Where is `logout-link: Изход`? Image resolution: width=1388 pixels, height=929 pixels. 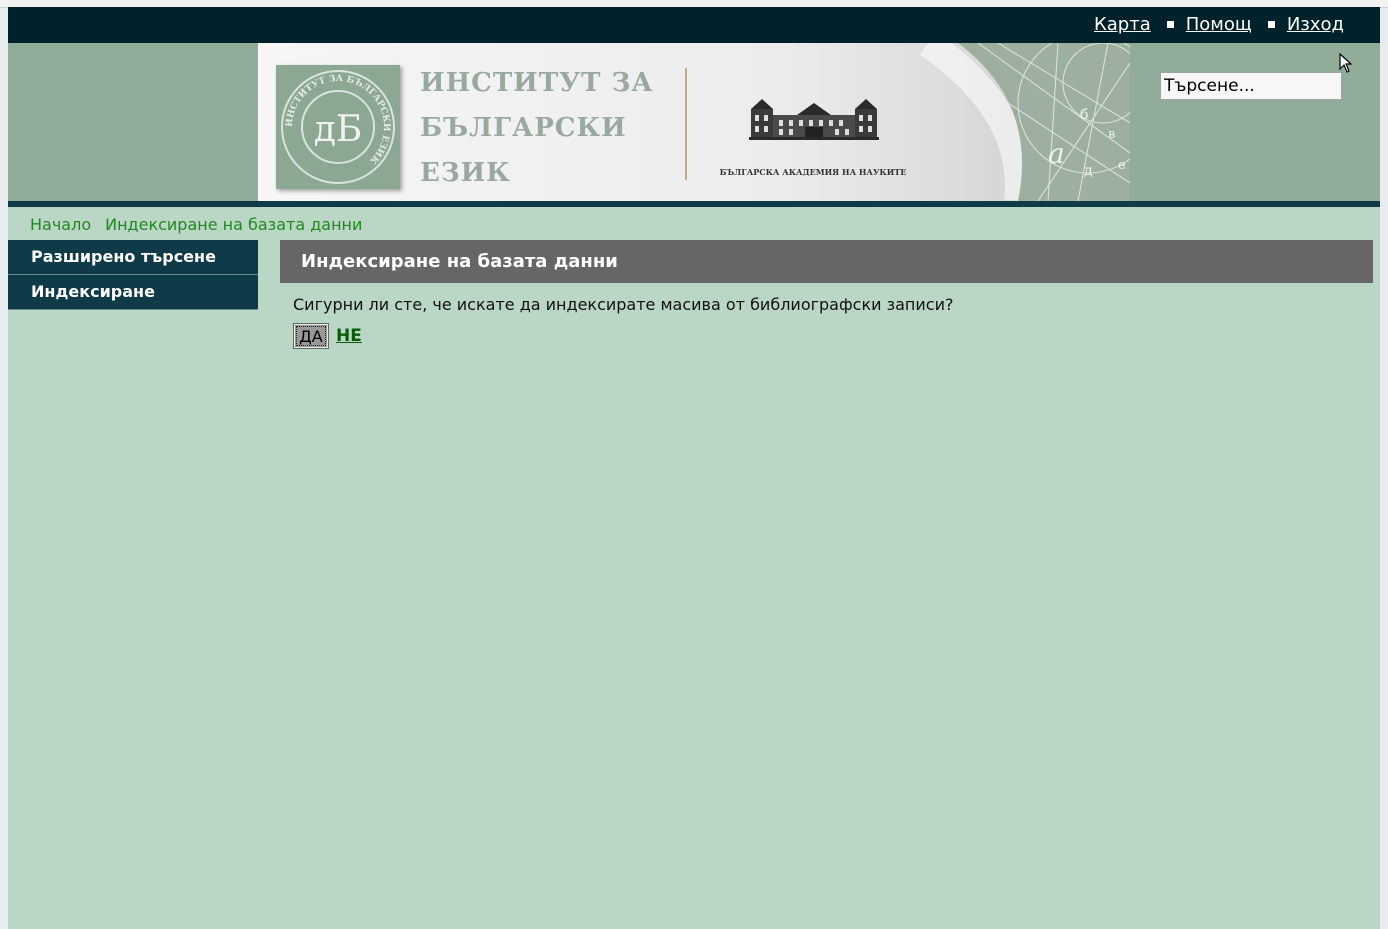 logout-link: Изход is located at coordinates (1315, 24).